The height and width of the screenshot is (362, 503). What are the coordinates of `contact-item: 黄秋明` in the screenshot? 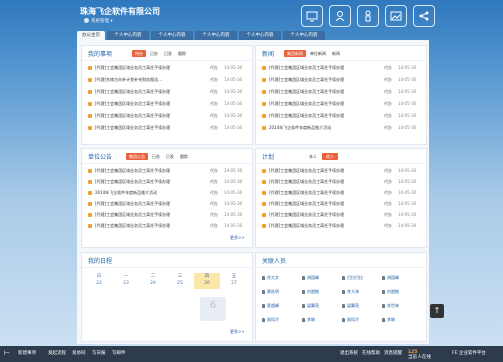 It's located at (270, 291).